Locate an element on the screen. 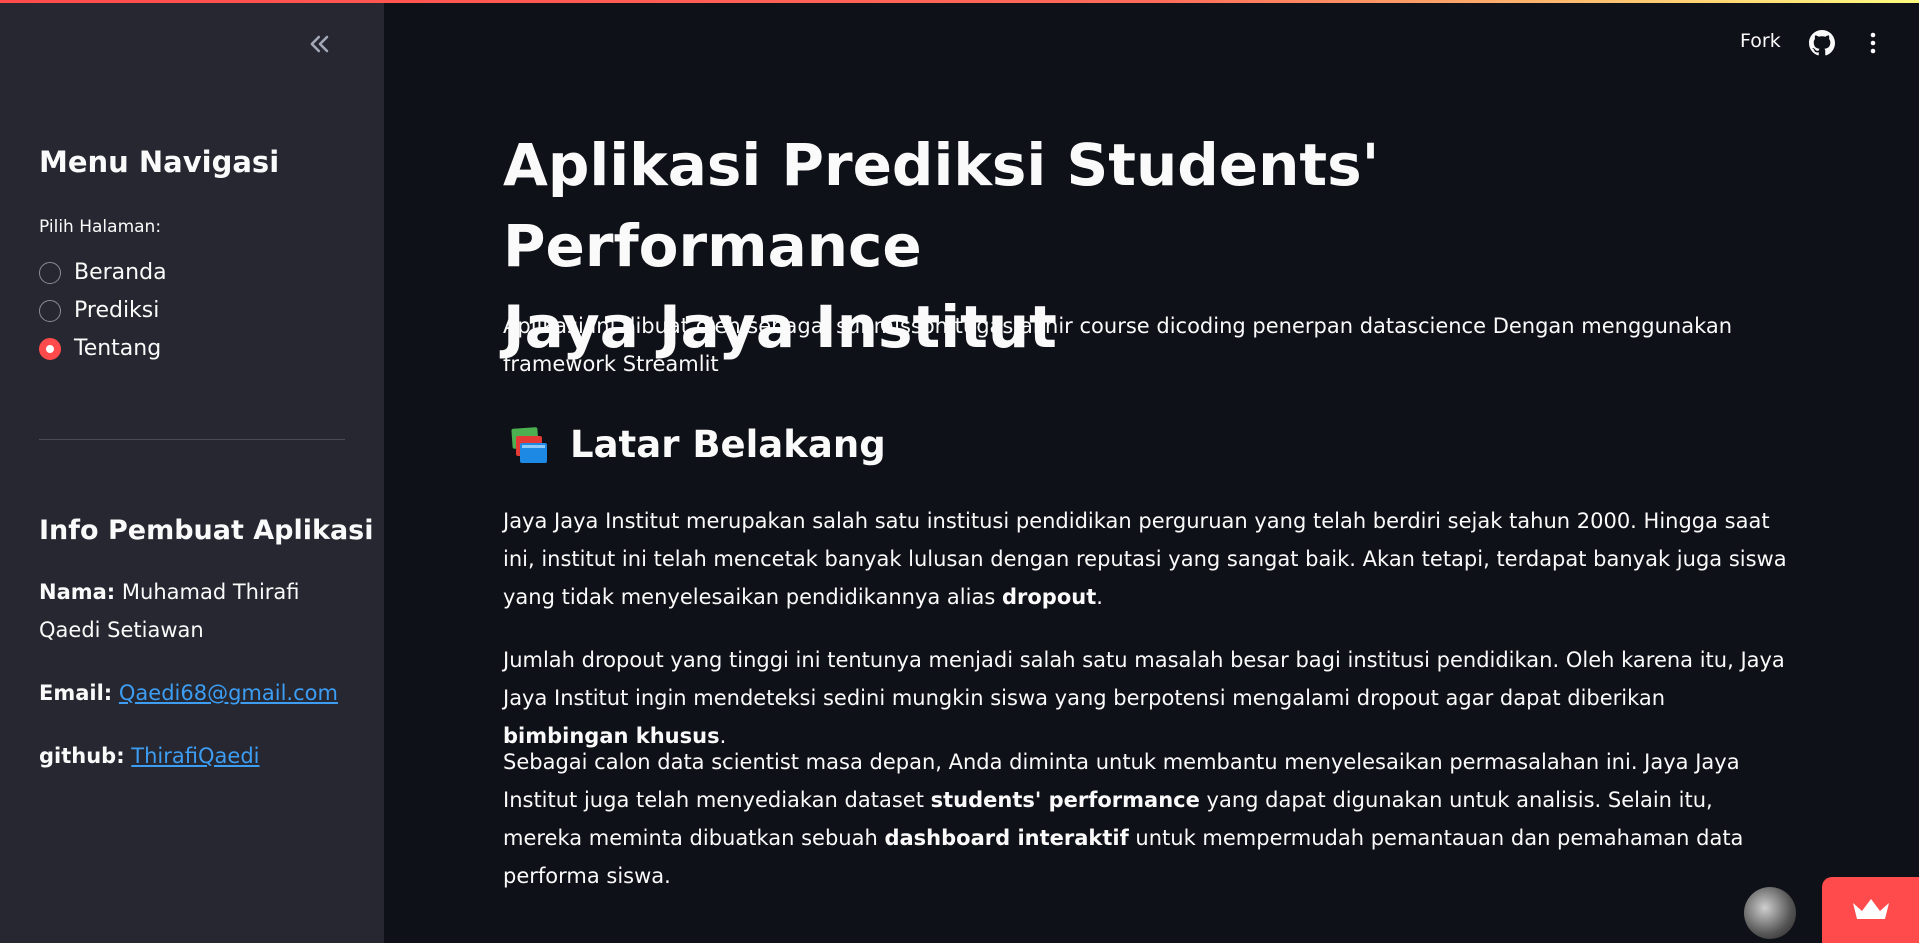 The image size is (1919, 943). double-chevron-left-icon is located at coordinates (319, 44).